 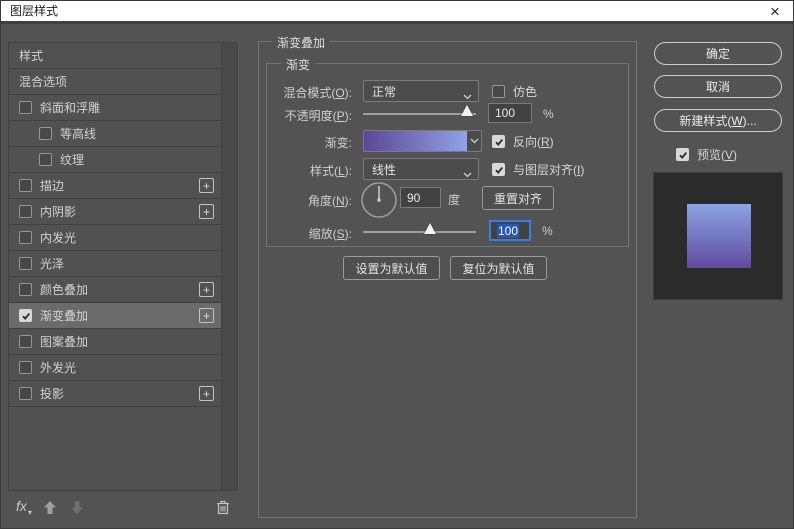 What do you see at coordinates (34, 11) in the screenshot?
I see `window-title: 图层样式` at bounding box center [34, 11].